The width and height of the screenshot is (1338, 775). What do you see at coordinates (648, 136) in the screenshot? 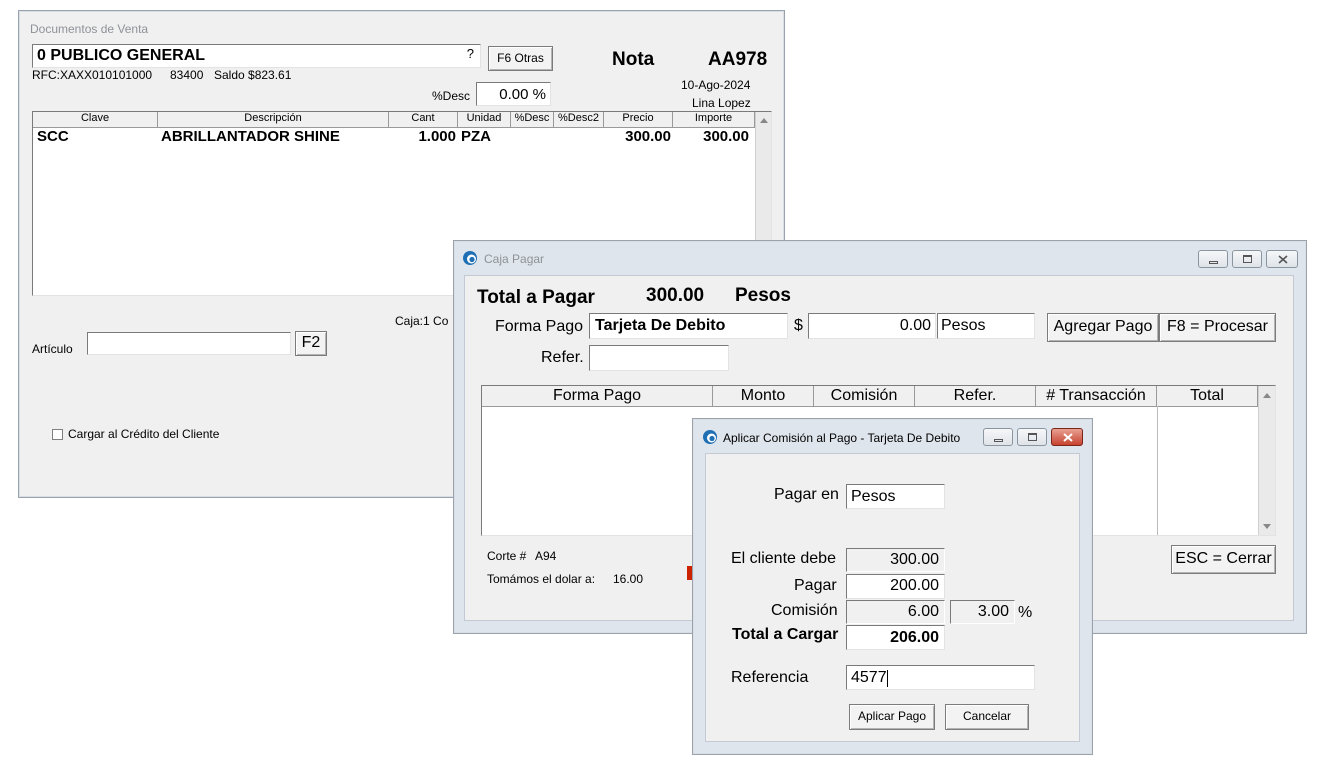
I see `row-precio: 300.00` at bounding box center [648, 136].